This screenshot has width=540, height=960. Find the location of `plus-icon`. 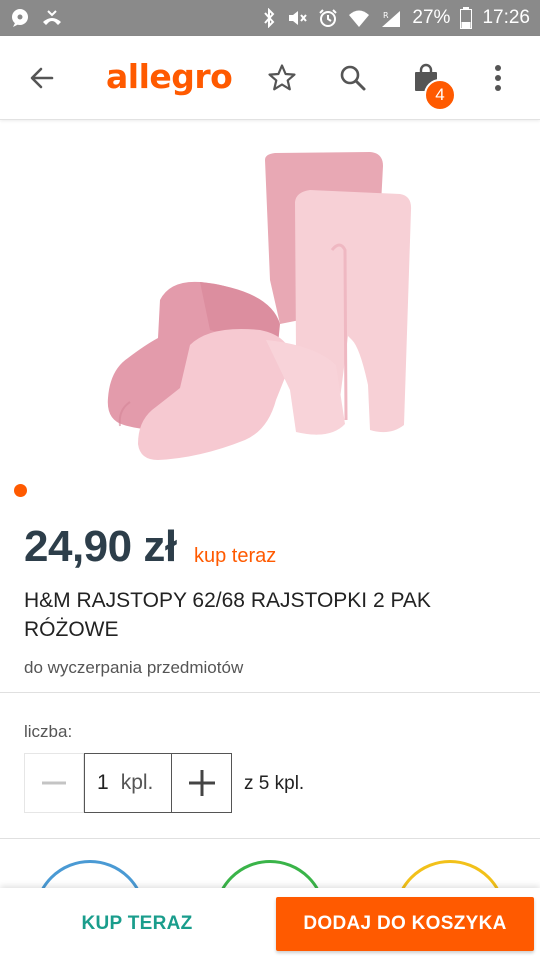

plus-icon is located at coordinates (201, 783).